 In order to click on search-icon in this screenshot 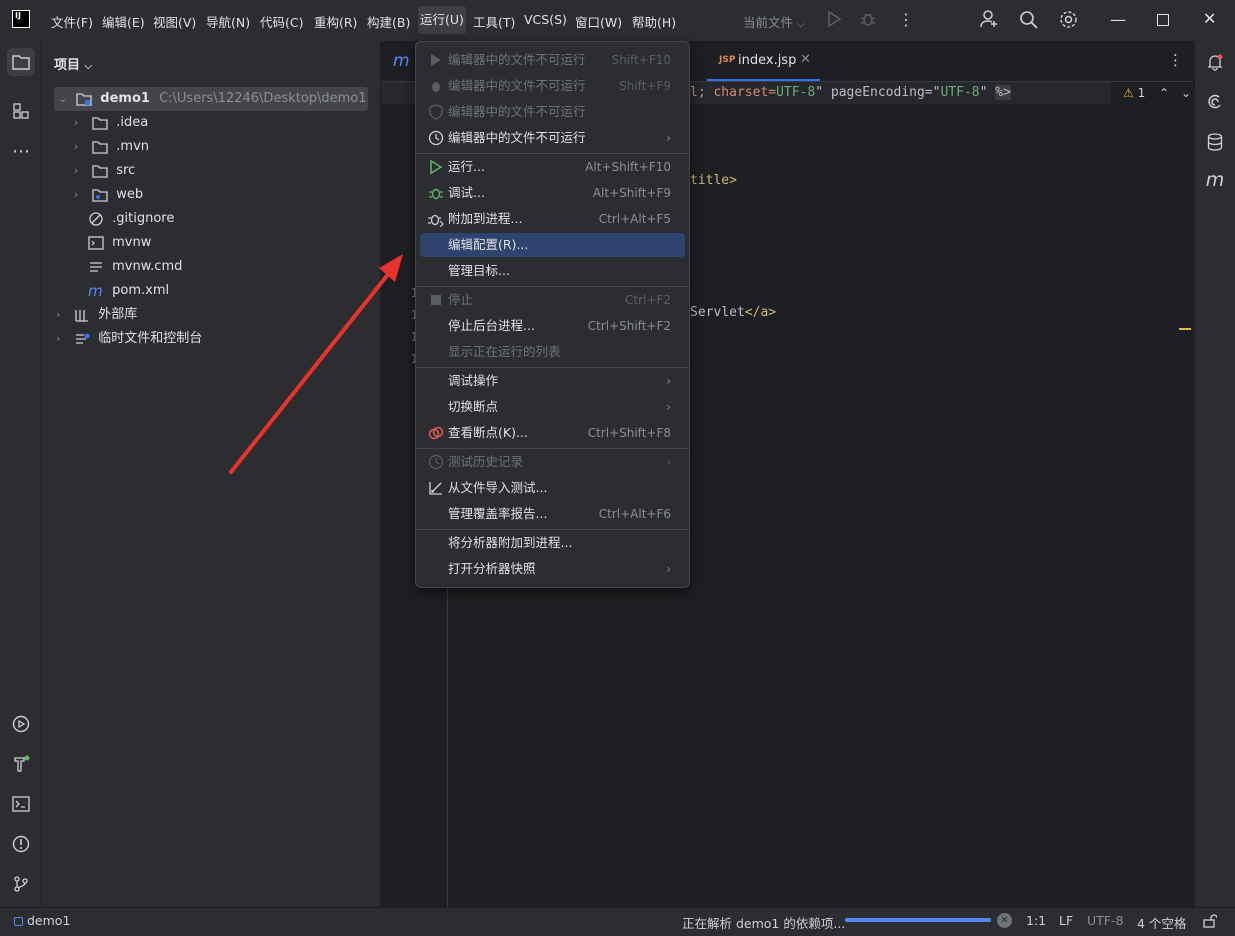, I will do `click(1028, 21)`.